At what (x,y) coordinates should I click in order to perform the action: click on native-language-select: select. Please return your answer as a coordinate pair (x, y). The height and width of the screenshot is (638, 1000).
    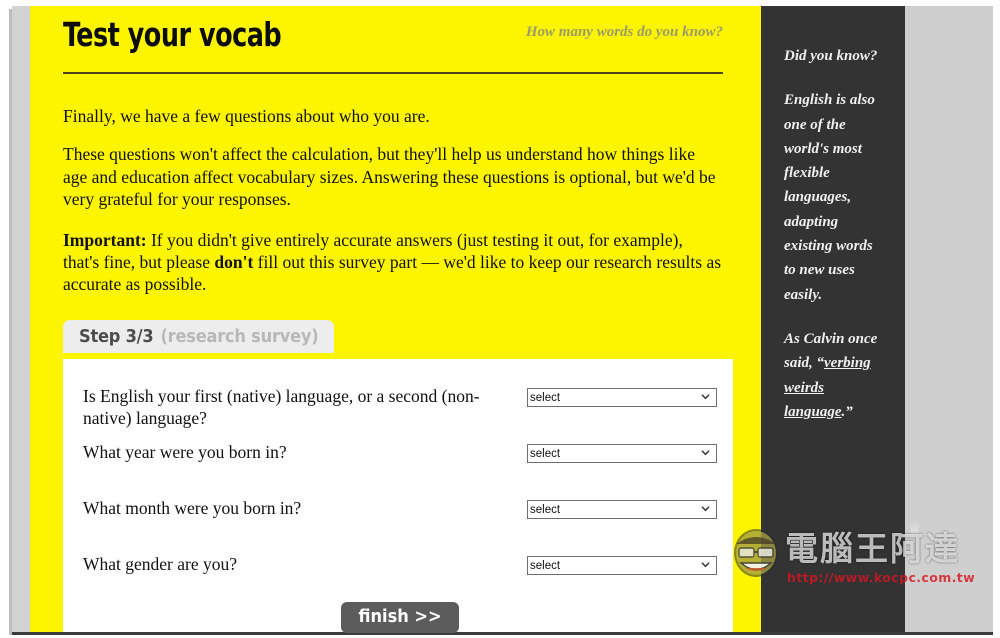
    Looking at the image, I should click on (622, 397).